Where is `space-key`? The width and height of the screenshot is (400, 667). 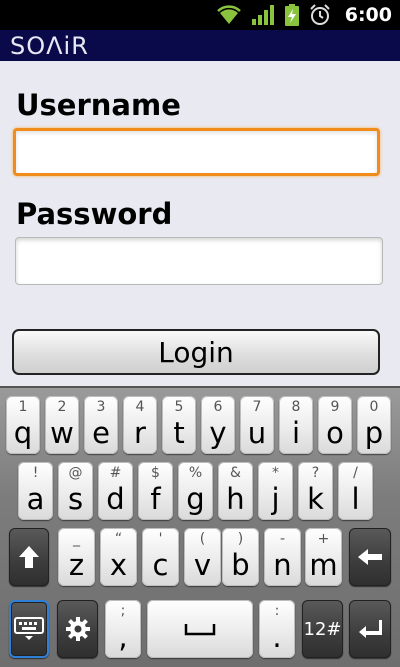
space-key is located at coordinates (200, 629).